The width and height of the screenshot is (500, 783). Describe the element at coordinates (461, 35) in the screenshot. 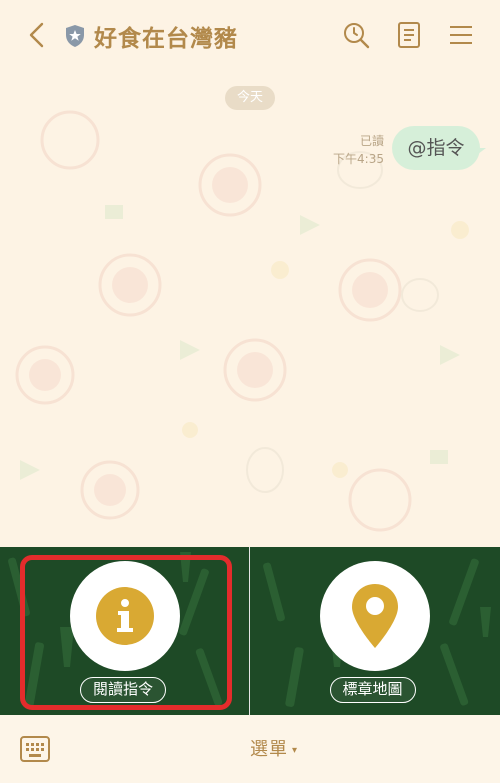

I see `menu-hamburger-icon` at that location.